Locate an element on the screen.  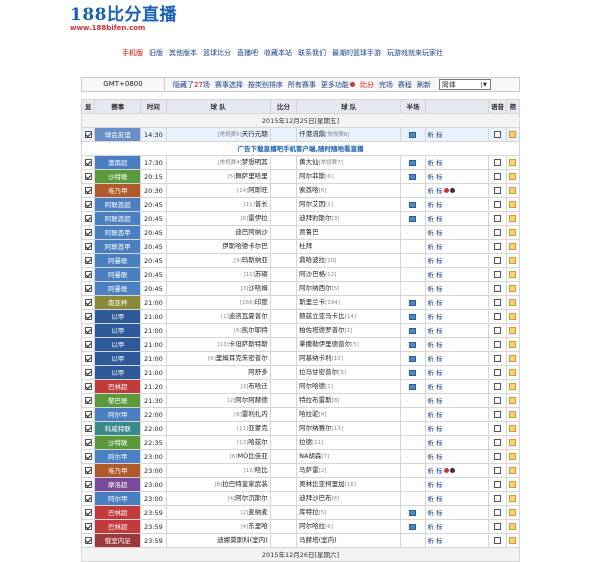
col-time: 时间 is located at coordinates (153, 106).